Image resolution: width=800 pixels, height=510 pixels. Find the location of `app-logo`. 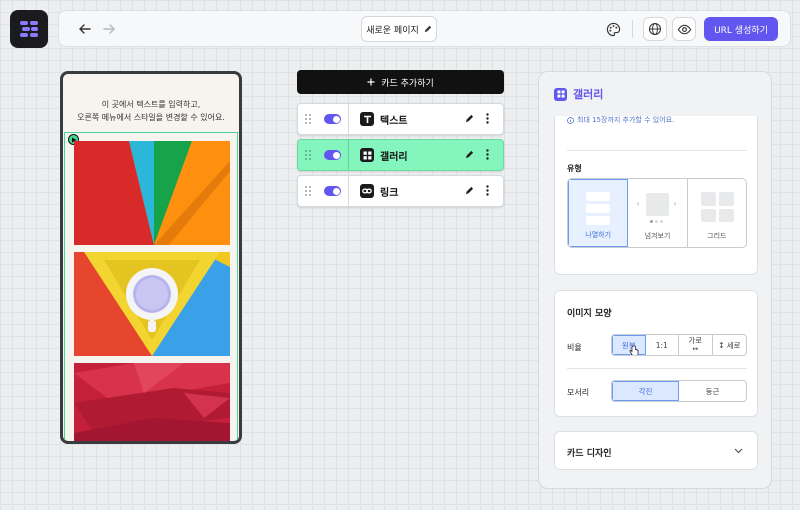

app-logo is located at coordinates (29, 29).